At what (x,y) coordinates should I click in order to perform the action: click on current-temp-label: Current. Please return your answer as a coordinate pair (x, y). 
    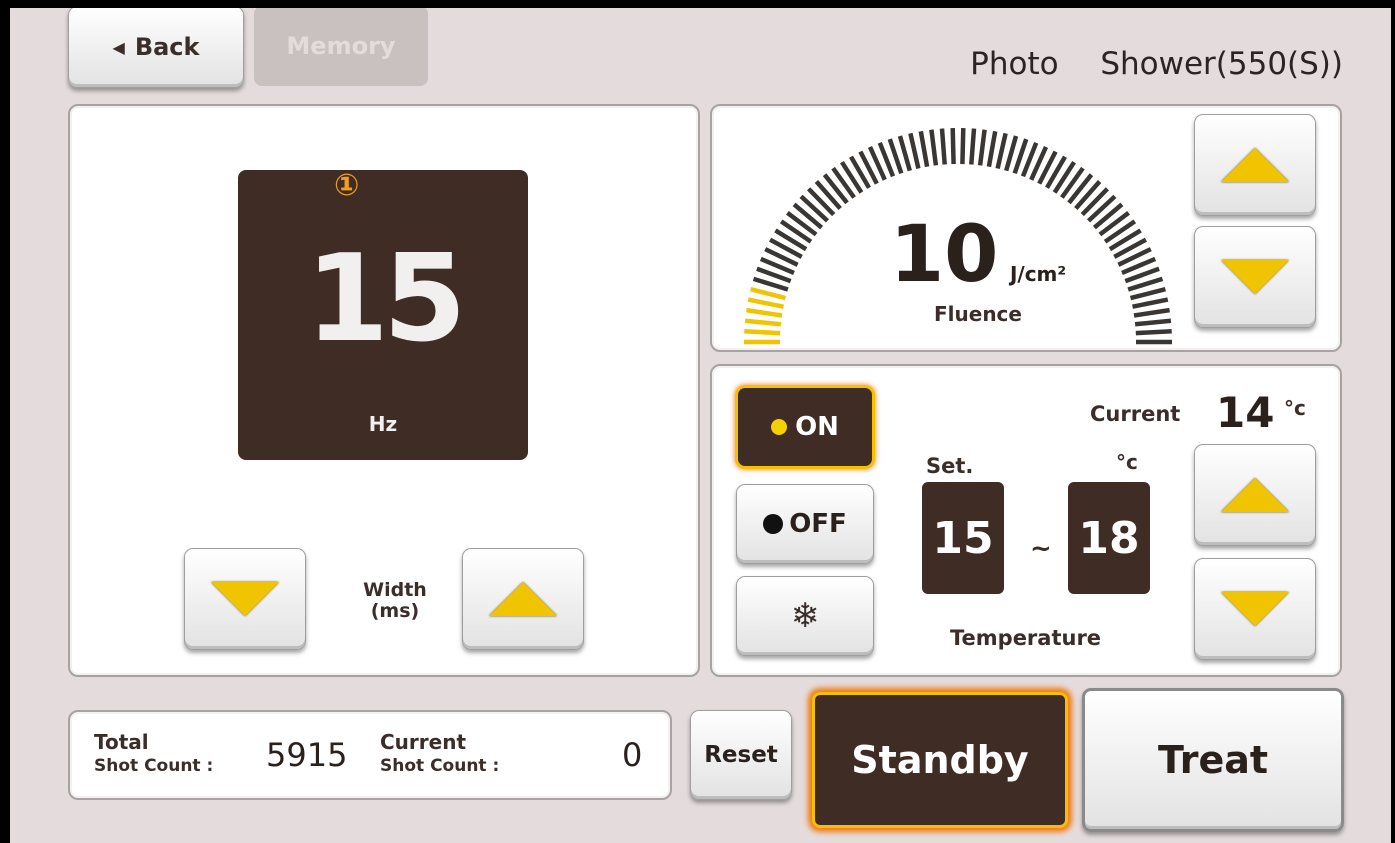
    Looking at the image, I should click on (1135, 414).